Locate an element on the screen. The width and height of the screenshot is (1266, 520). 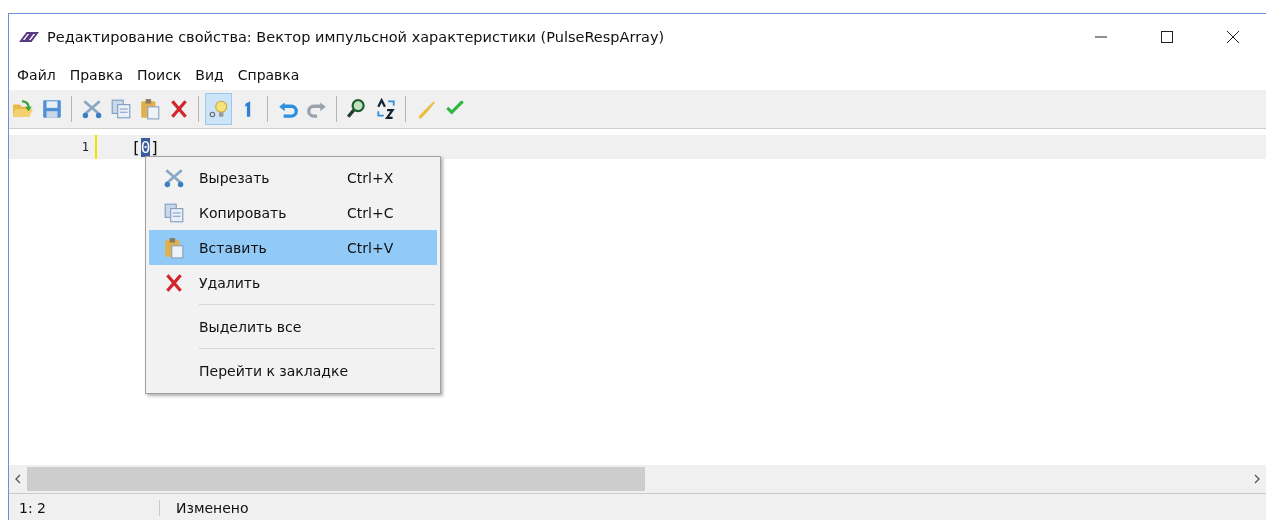
code-text: [0] is located at coordinates (145, 147).